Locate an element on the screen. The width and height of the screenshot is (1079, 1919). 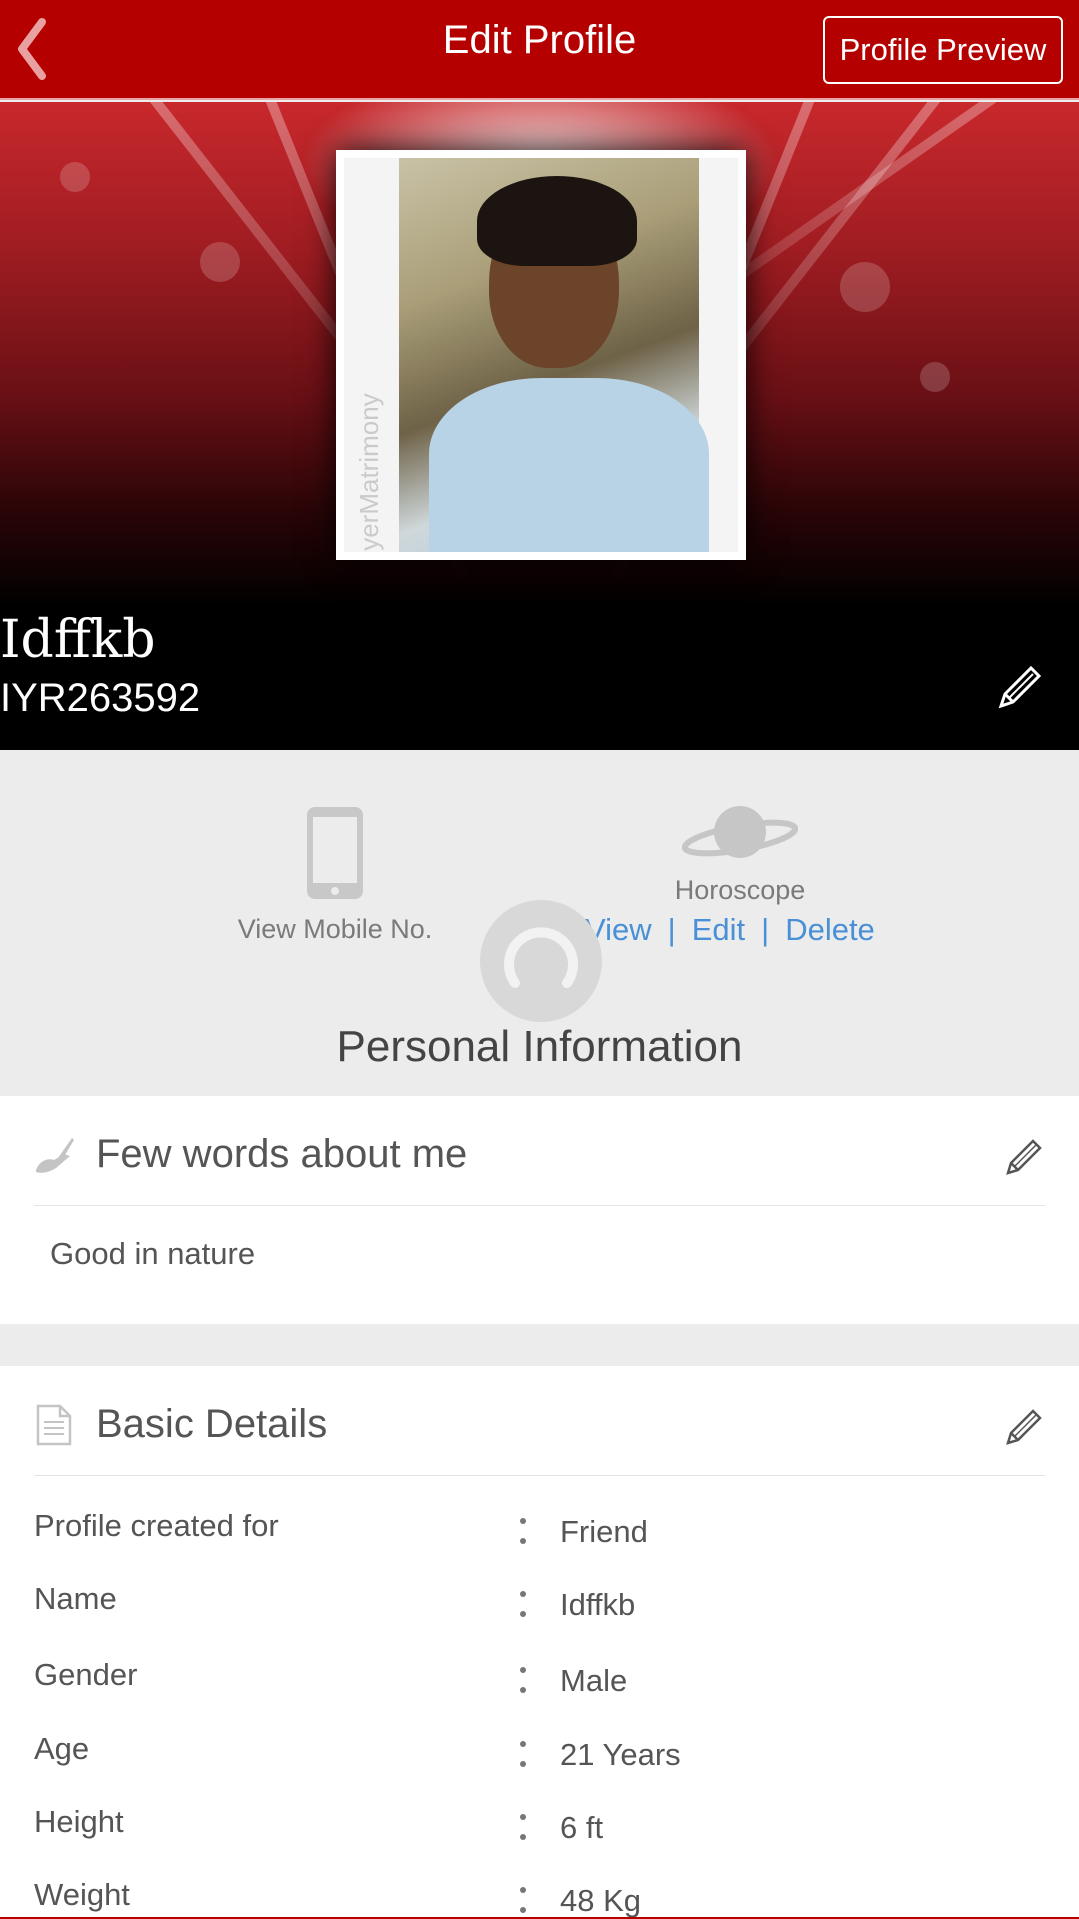
hand-writing-icon is located at coordinates (55, 1155).